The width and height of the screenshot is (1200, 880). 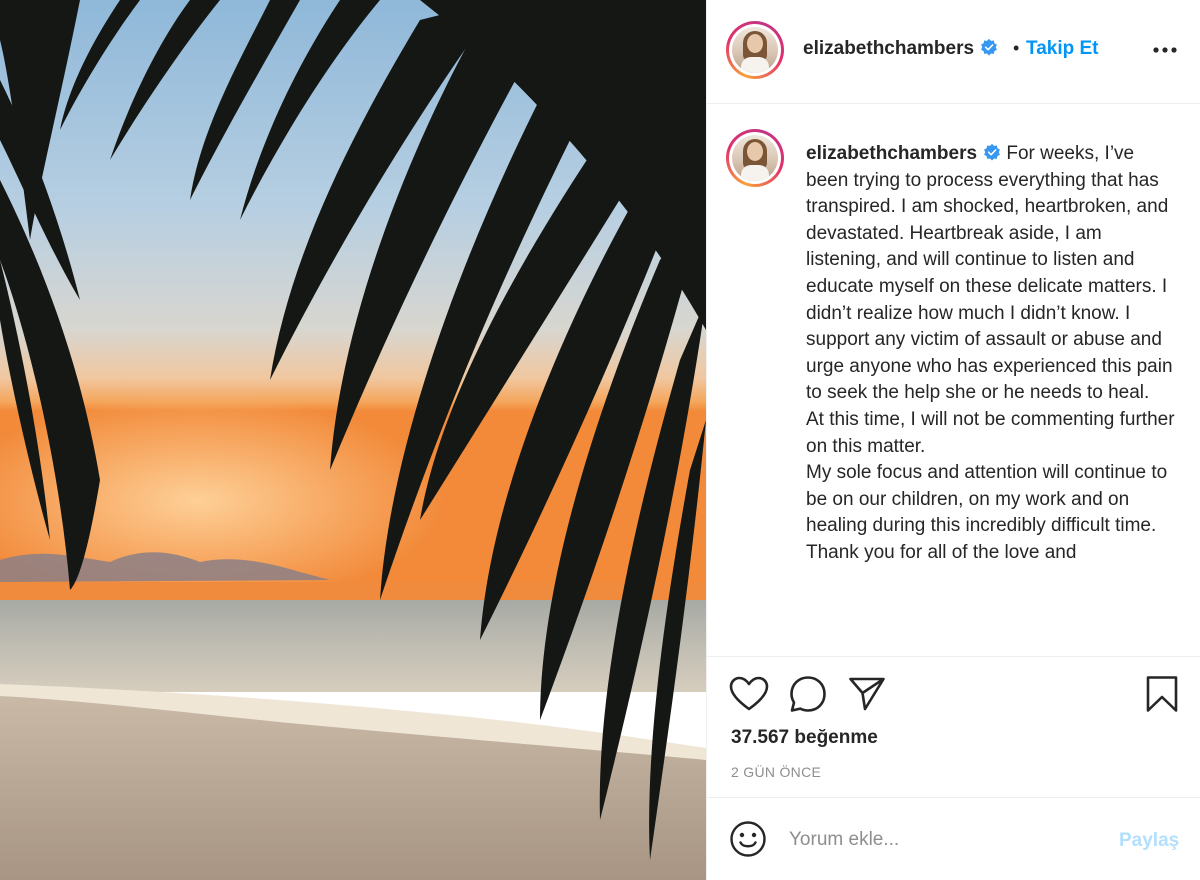 What do you see at coordinates (1062, 49) in the screenshot?
I see `follow-button: Takip Et` at bounding box center [1062, 49].